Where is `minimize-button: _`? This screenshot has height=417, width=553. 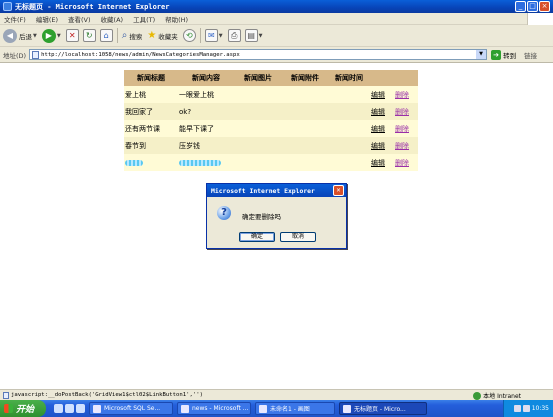
minimize-button: _ is located at coordinates (520, 6).